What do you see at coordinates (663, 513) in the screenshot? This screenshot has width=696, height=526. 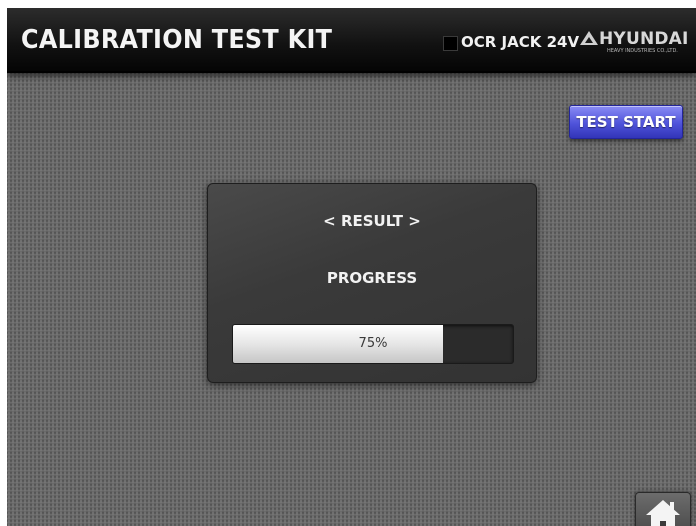 I see `home-icon` at bounding box center [663, 513].